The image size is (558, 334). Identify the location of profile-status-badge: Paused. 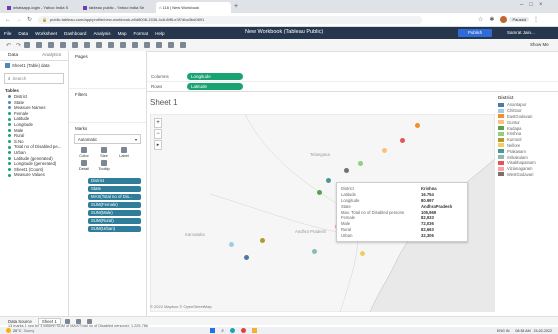
(519, 19).